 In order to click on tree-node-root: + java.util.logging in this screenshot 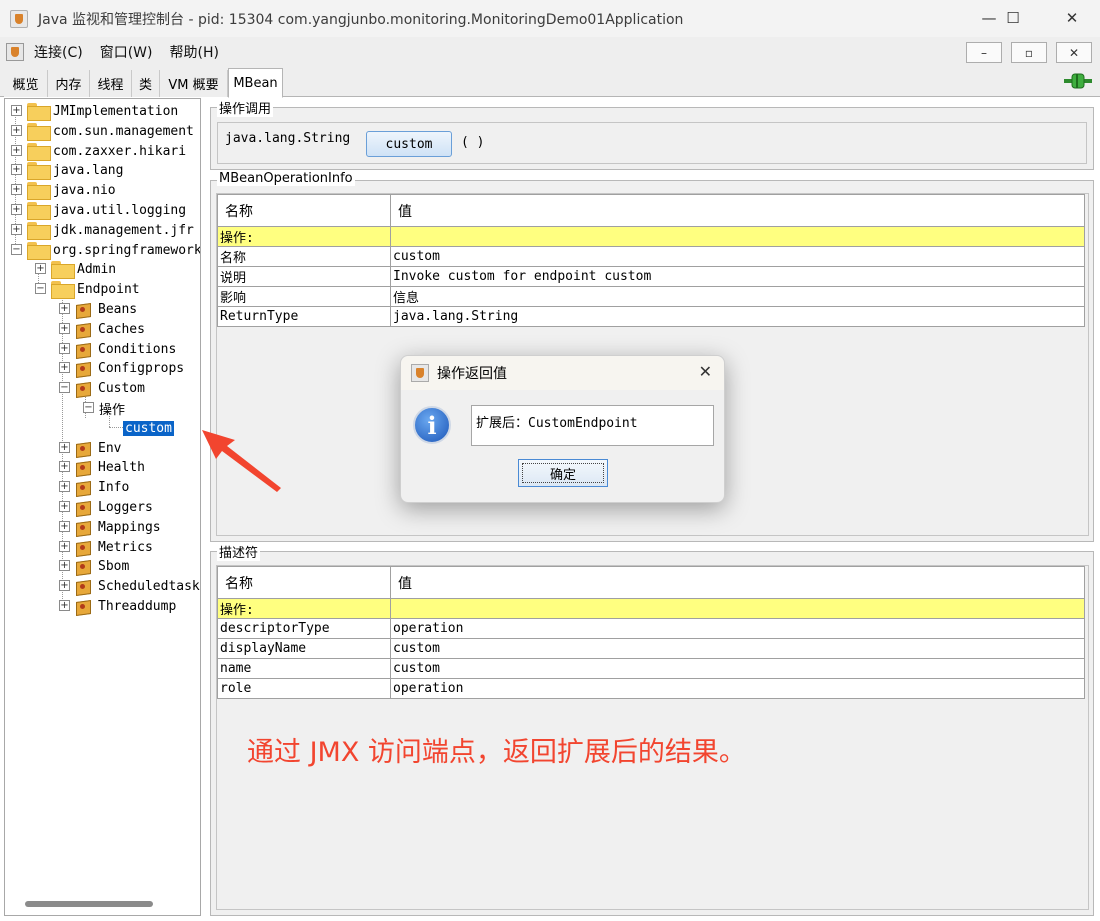, I will do `click(102, 210)`.